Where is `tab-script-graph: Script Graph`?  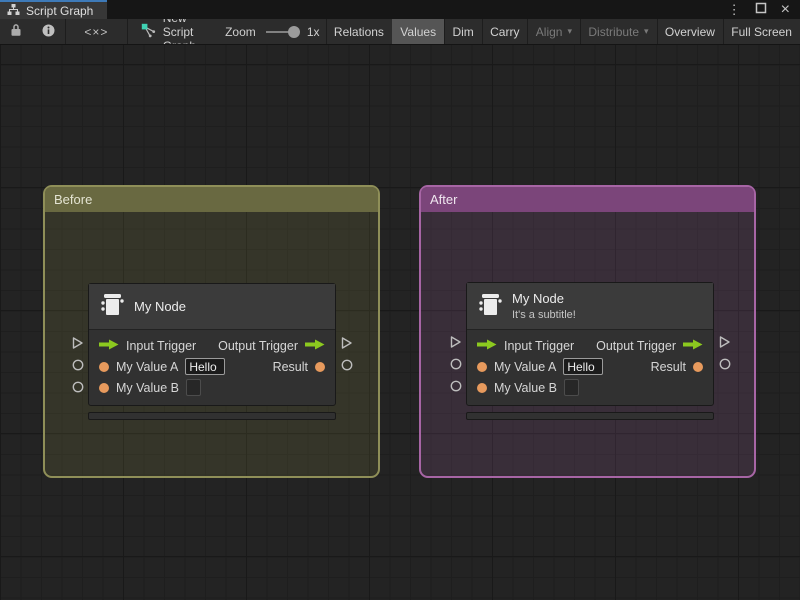
tab-script-graph: Script Graph is located at coordinates (54, 9).